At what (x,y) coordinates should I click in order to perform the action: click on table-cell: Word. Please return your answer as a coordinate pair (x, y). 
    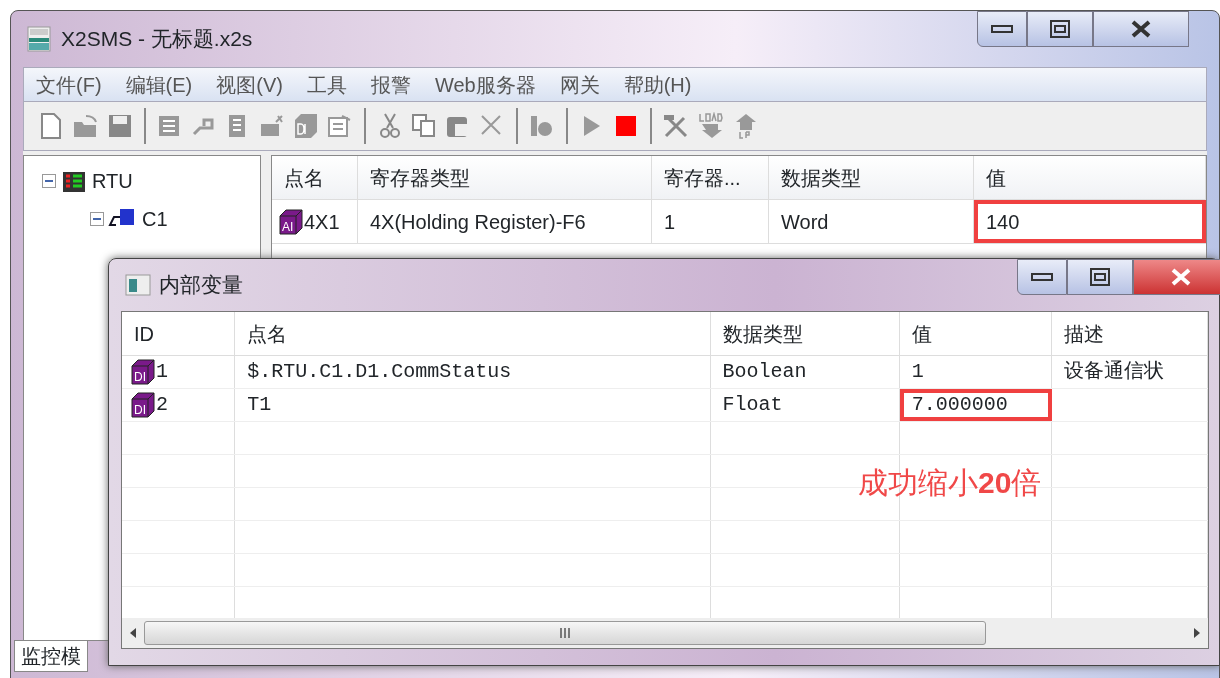
    Looking at the image, I should click on (871, 221).